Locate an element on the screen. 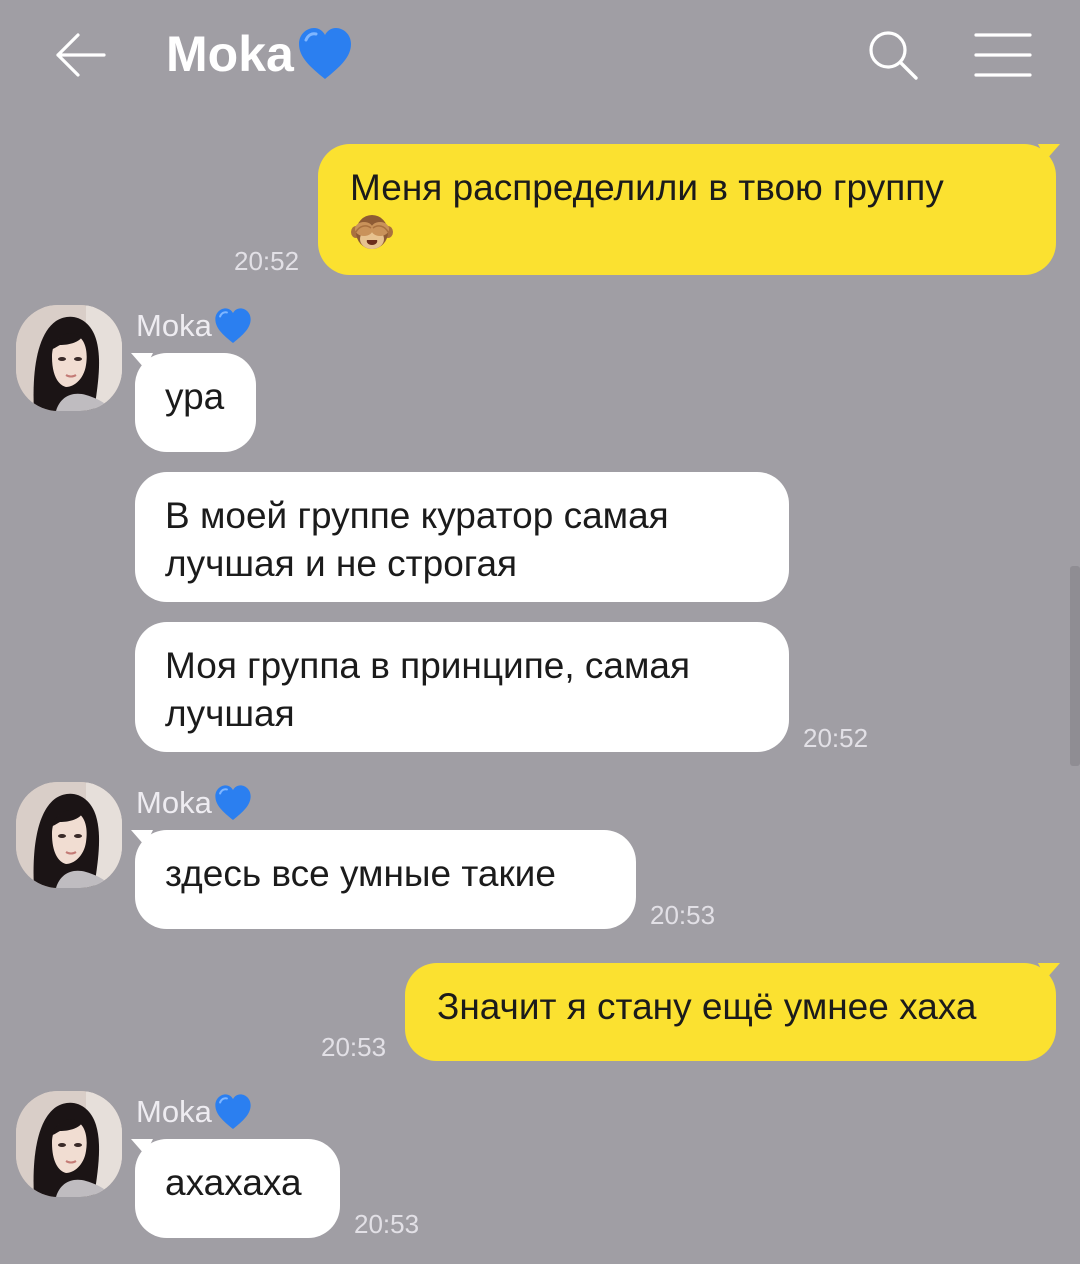  message-text: лучшая и не строгая is located at coordinates (341, 563).